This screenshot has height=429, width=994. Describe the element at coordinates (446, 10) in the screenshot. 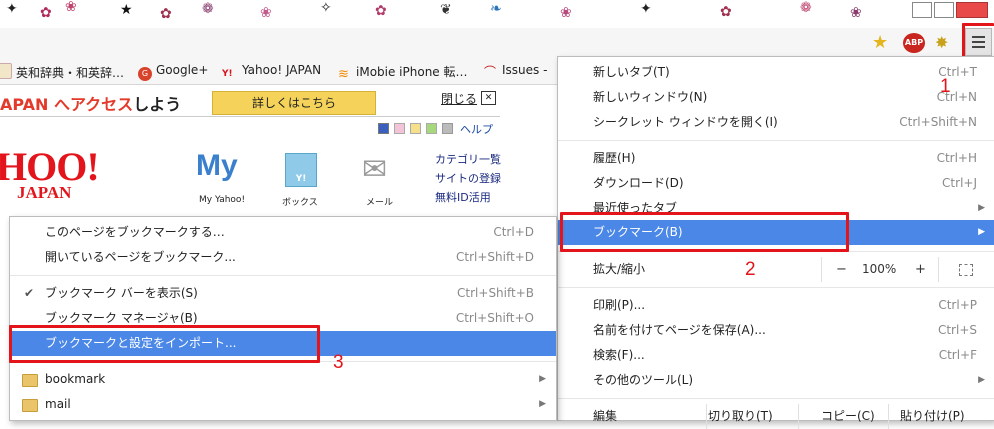

I see `butterfly-decoration-icon: ❦` at that location.